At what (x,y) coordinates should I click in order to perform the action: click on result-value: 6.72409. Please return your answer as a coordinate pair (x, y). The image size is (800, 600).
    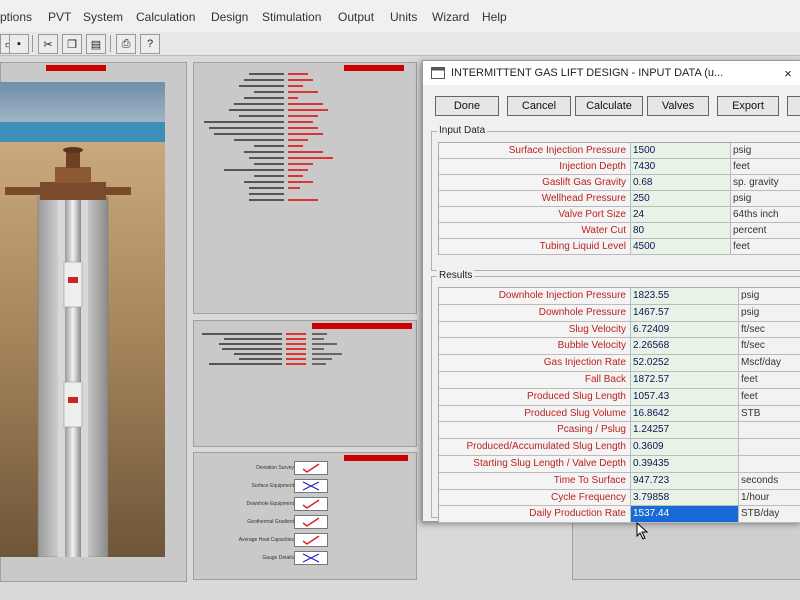
    Looking at the image, I should click on (685, 330).